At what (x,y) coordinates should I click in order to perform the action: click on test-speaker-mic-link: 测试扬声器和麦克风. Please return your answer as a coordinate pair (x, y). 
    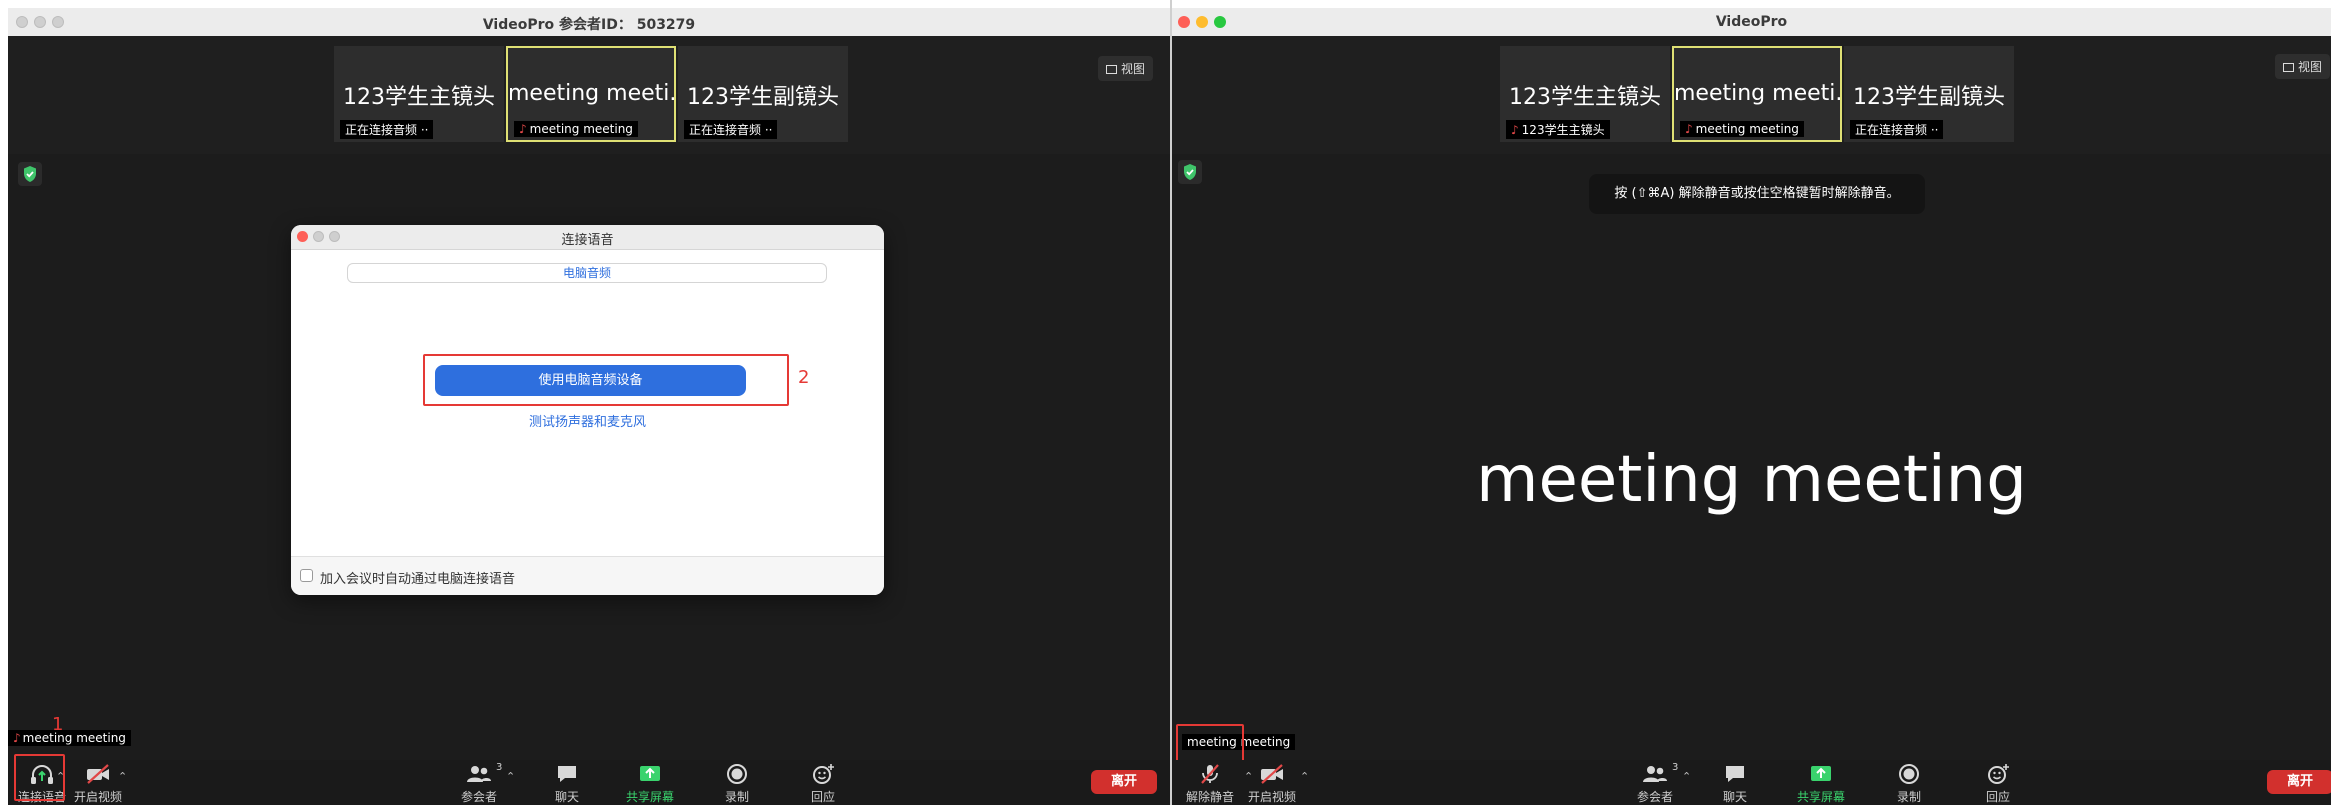
    Looking at the image, I should click on (587, 420).